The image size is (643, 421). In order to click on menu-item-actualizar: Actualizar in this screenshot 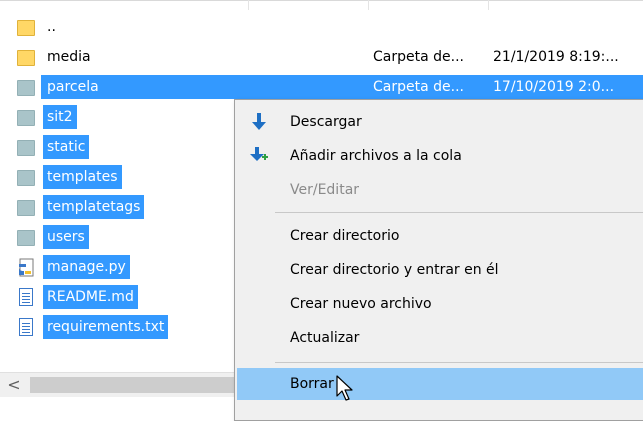, I will do `click(440, 338)`.